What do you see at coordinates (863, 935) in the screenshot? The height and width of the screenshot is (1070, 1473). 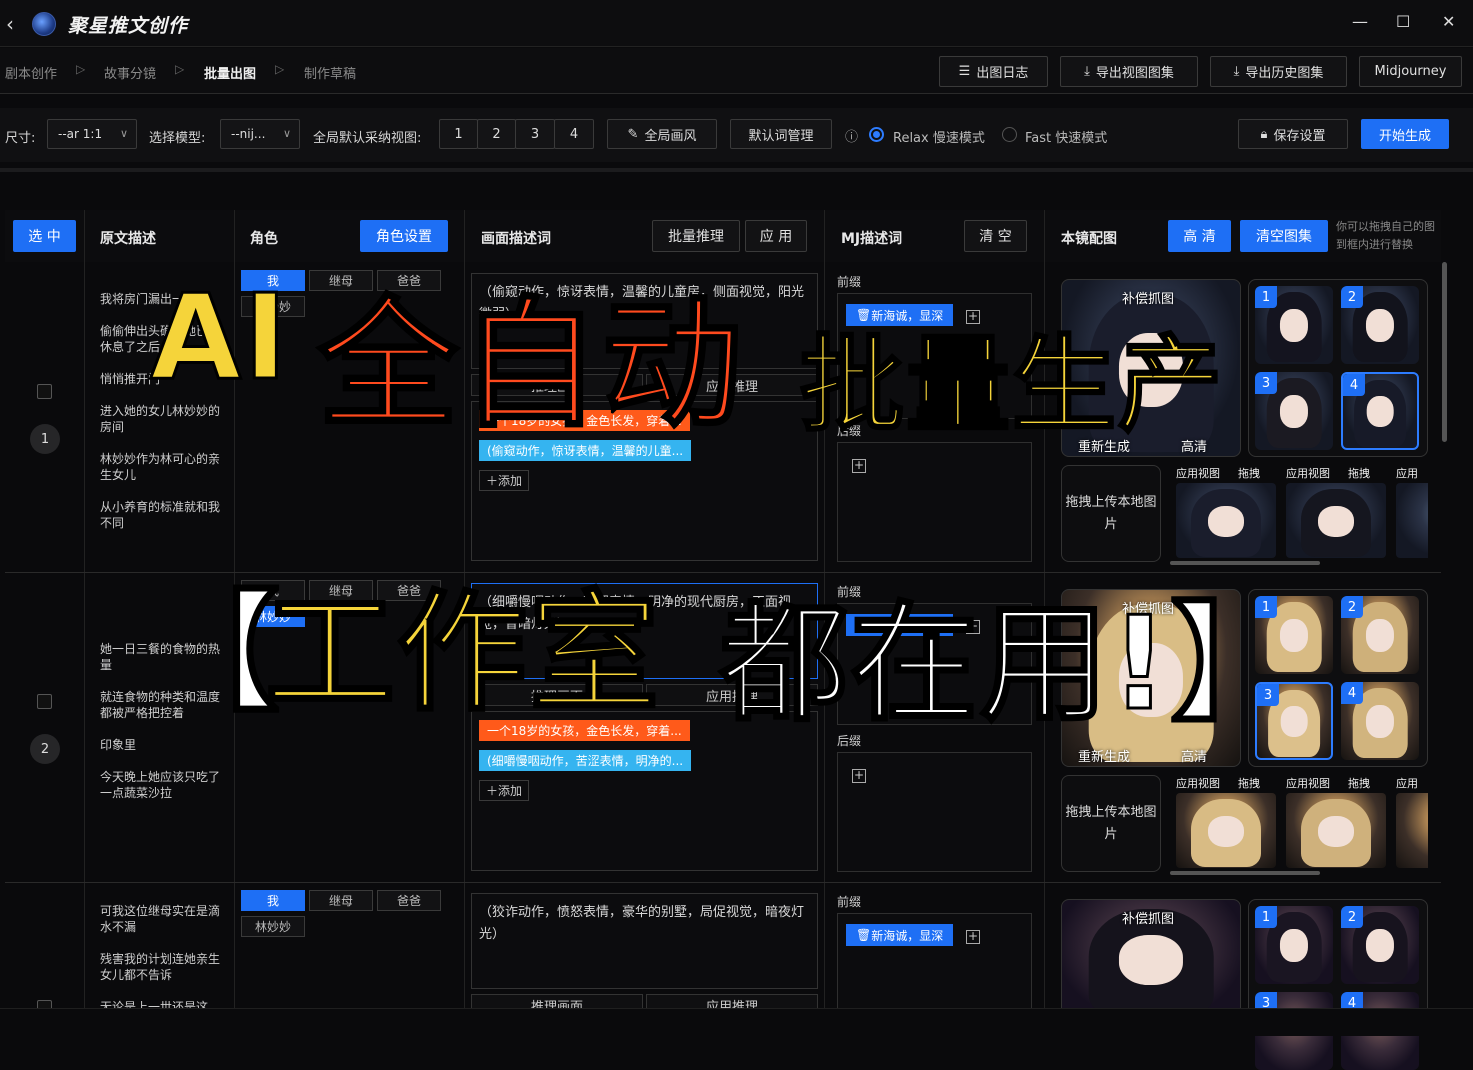 I see `trash-icon: 🗑︎` at bounding box center [863, 935].